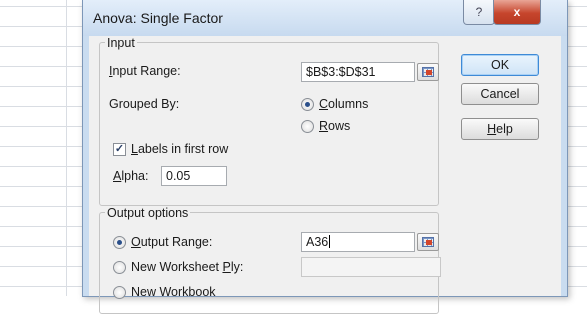  I want to click on columns-radio, so click(307, 104).